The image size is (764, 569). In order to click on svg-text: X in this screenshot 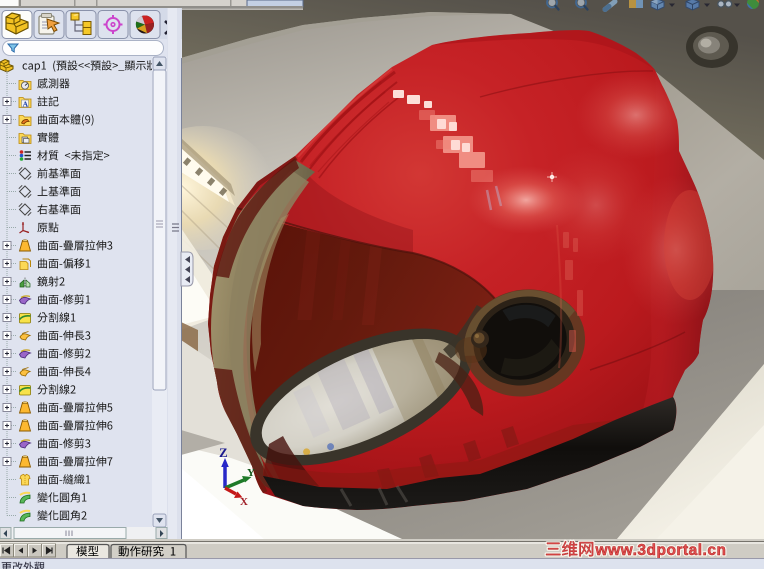, I will do `click(244, 502)`.